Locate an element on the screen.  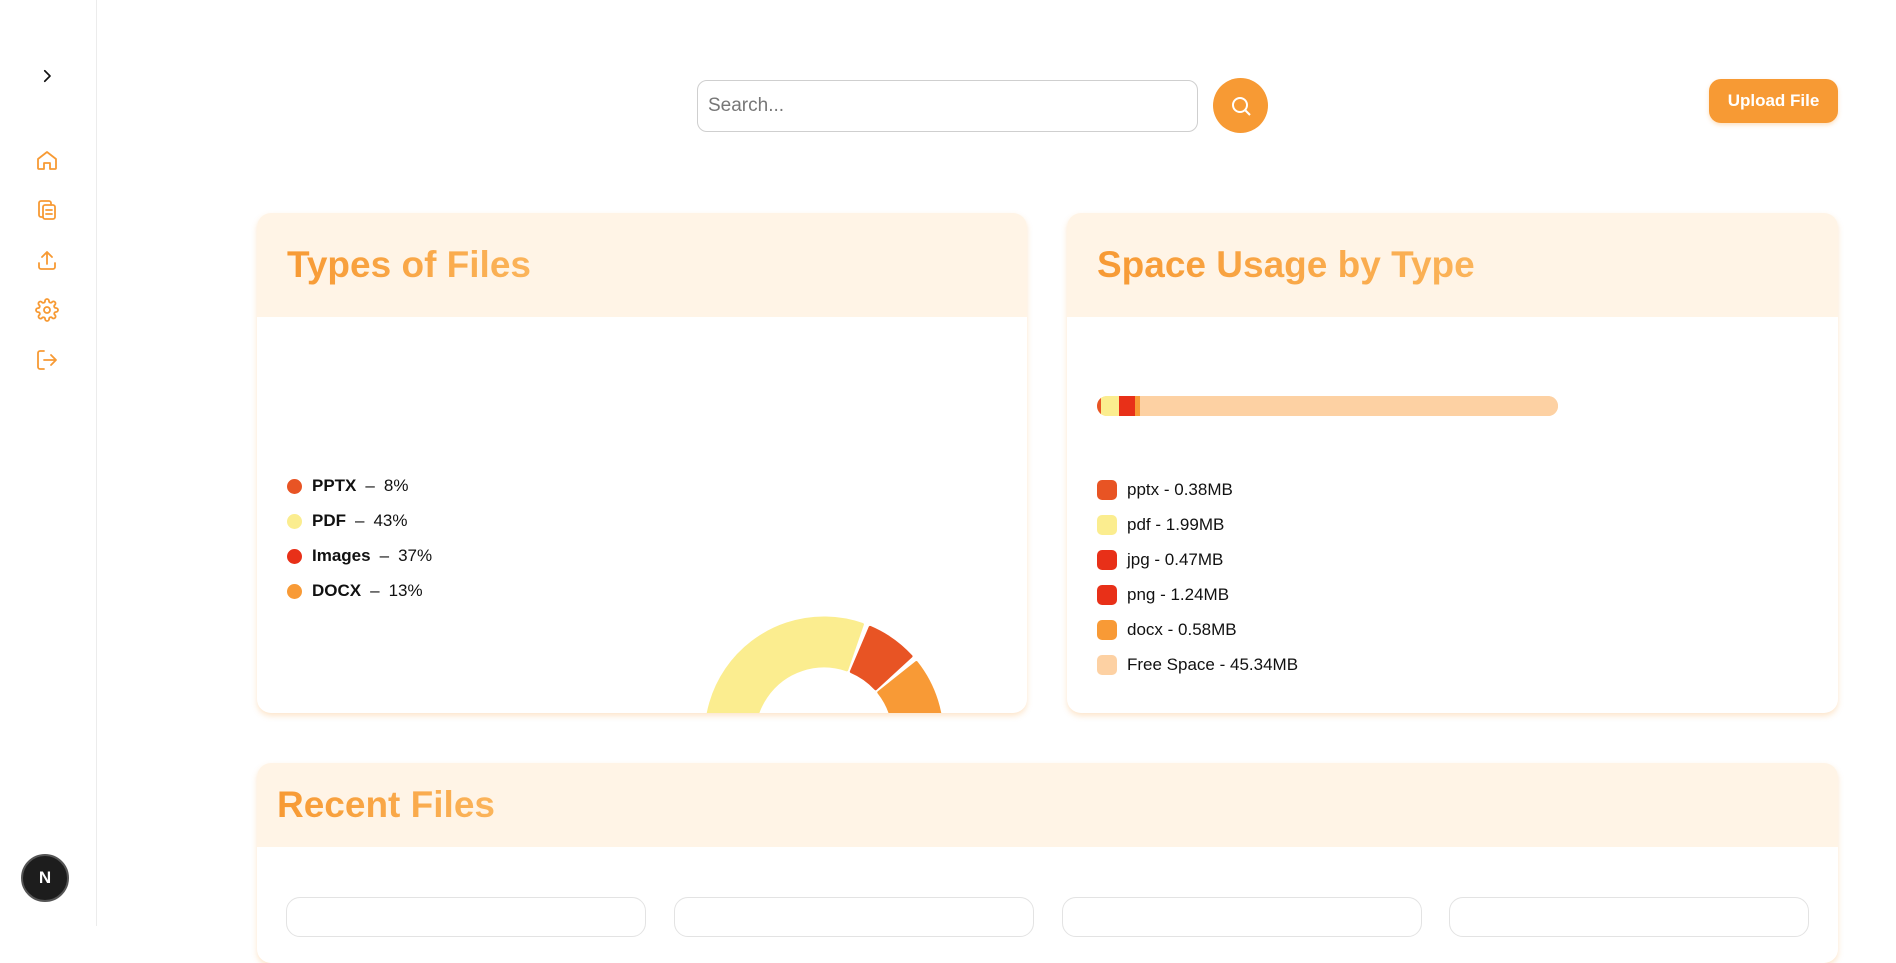
file-types-donut-chart is located at coordinates (824, 664).